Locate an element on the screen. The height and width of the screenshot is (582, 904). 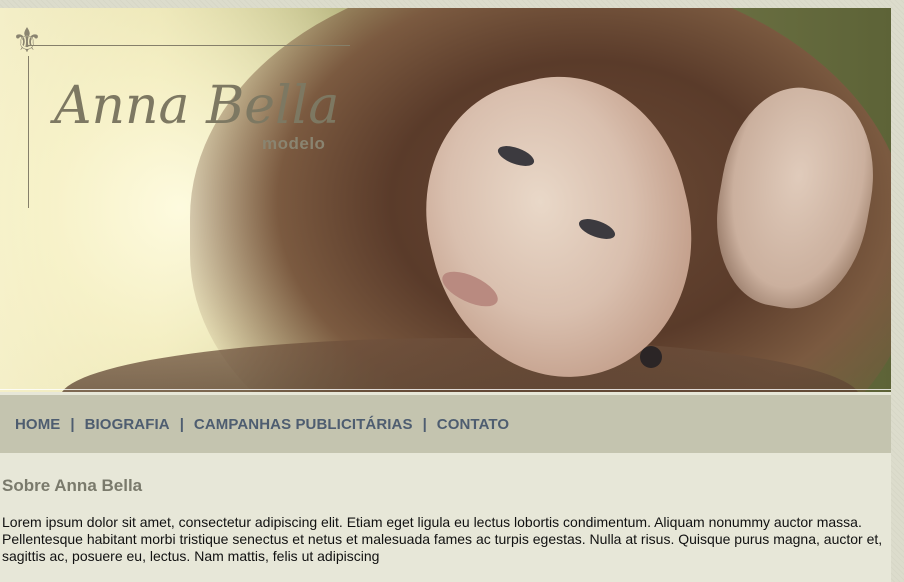
nav-link-contato: CONTATO is located at coordinates (473, 424).